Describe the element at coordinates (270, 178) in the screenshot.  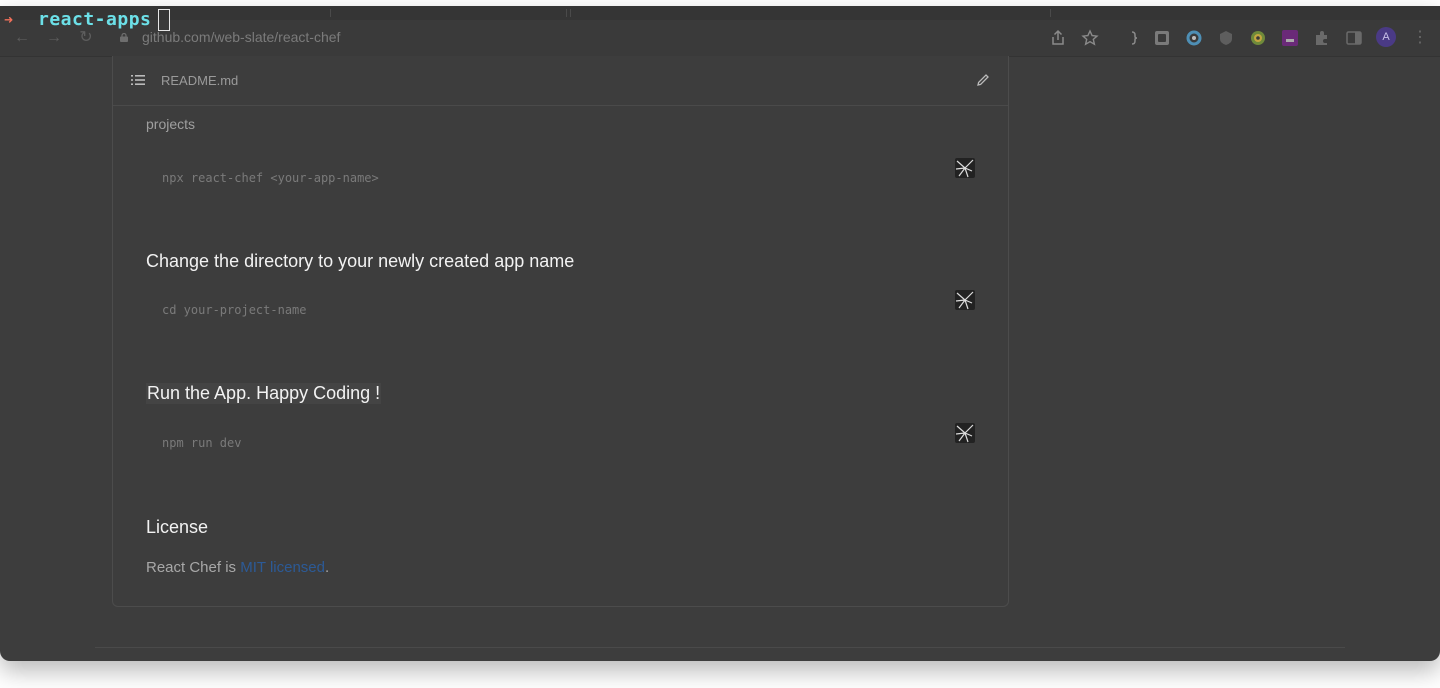
I see `code-text: npx react-chef <your-app-name>` at that location.